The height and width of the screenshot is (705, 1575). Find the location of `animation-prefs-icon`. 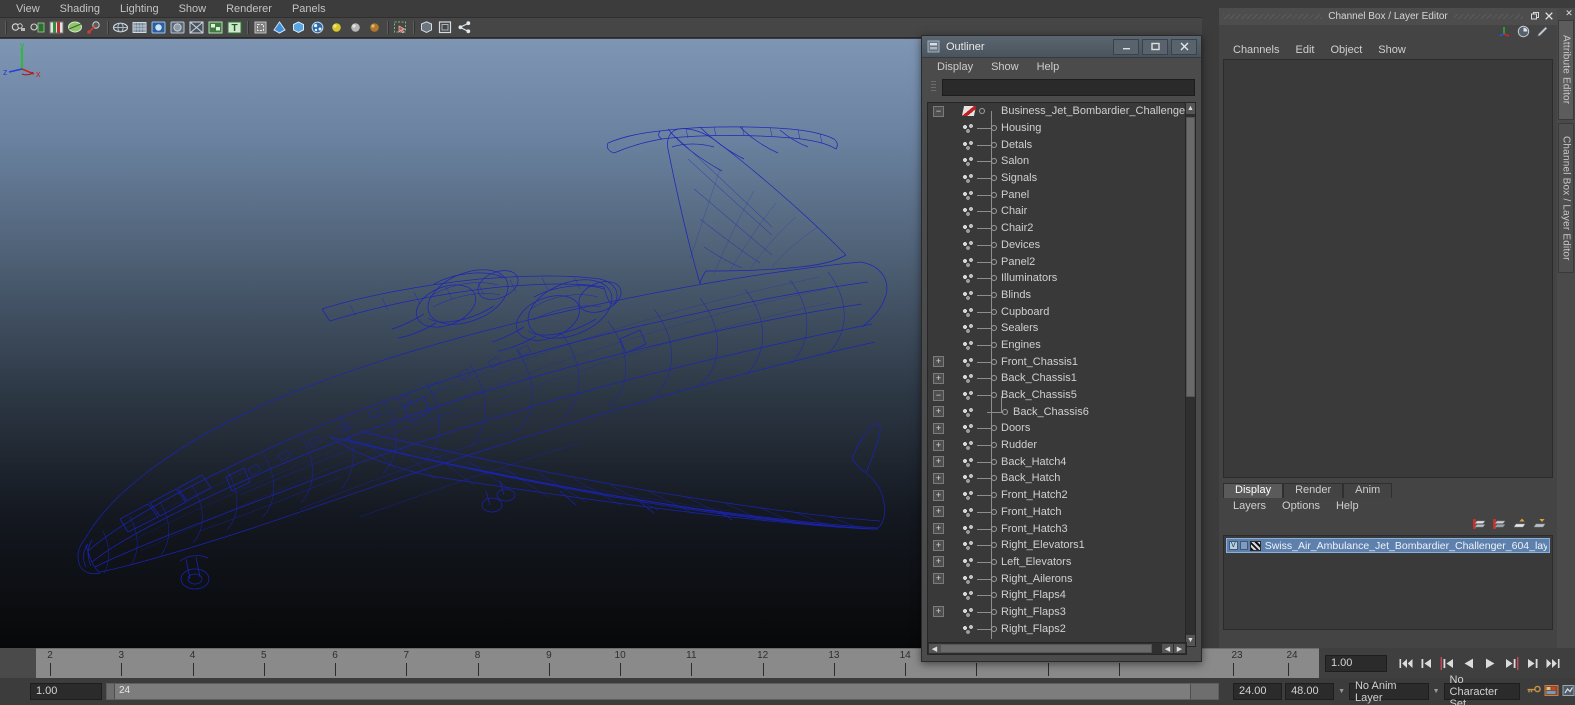

animation-prefs-icon is located at coordinates (1568, 692).